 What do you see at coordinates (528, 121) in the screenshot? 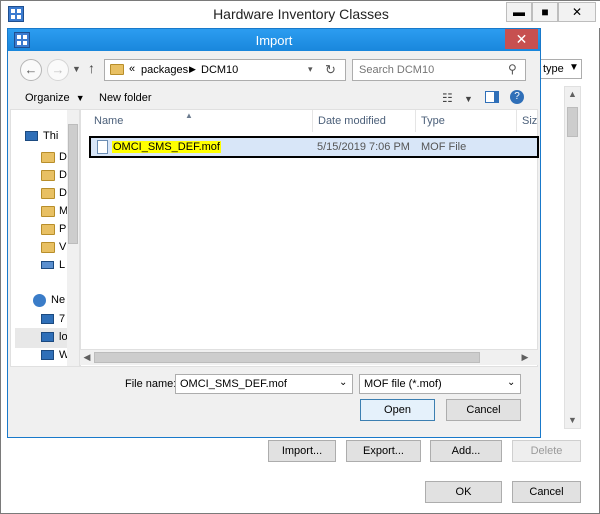
I see `column-header-size: Siz` at bounding box center [528, 121].